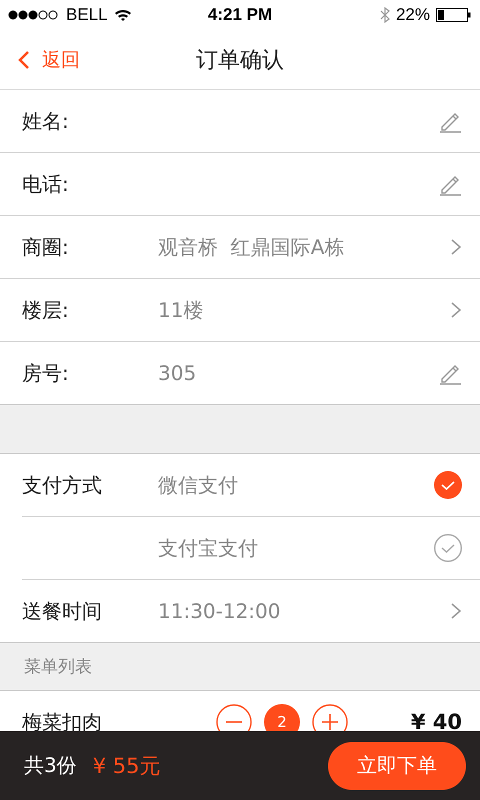  What do you see at coordinates (46, 310) in the screenshot?
I see `field-label: 楼层:` at bounding box center [46, 310].